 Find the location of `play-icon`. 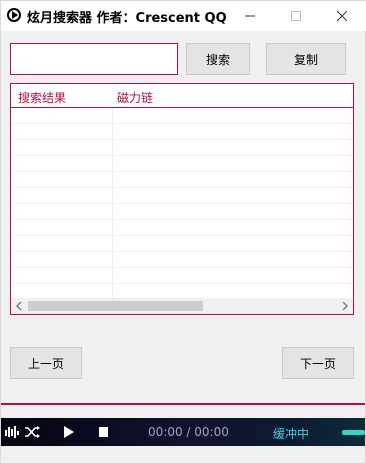

play-icon is located at coordinates (69, 432).